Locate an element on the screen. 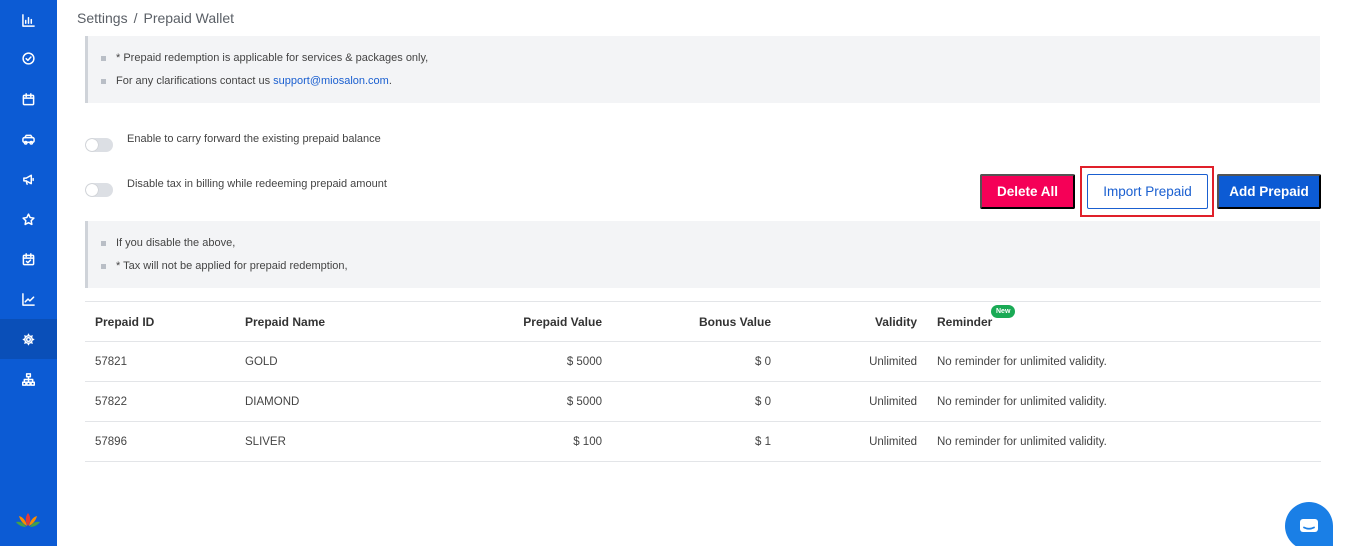 This screenshot has height=546, width=1348. cell-prepaid-name: GOLD is located at coordinates (261, 362).